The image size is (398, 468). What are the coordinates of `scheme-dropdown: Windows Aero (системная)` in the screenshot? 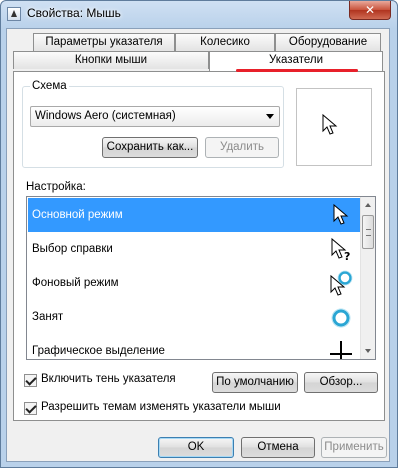 It's located at (155, 116).